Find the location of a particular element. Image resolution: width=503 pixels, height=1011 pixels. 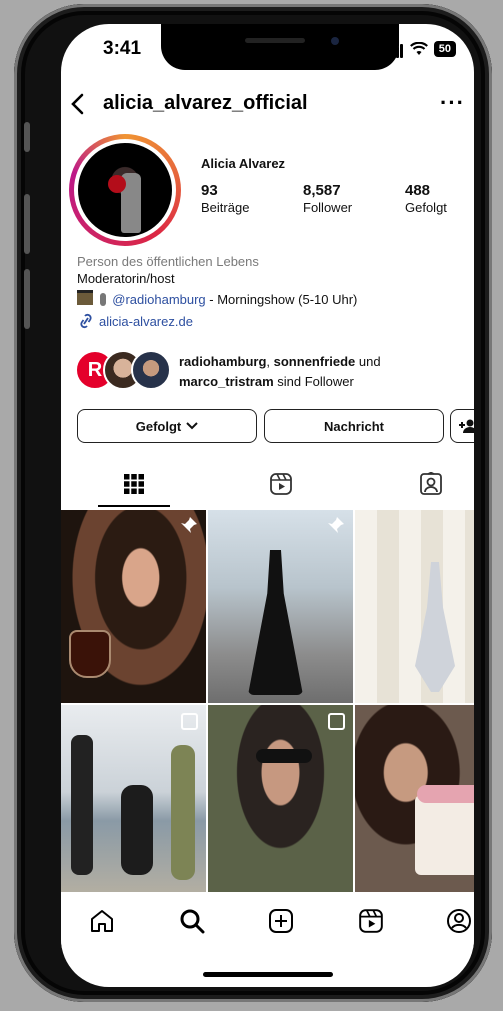

more-horizontal-icon: ··· is located at coordinates (452, 102).